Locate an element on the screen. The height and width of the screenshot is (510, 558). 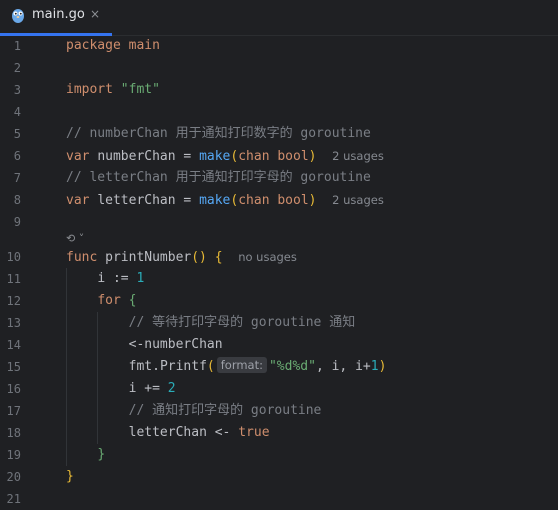
line-number: 4 is located at coordinates (17, 112).